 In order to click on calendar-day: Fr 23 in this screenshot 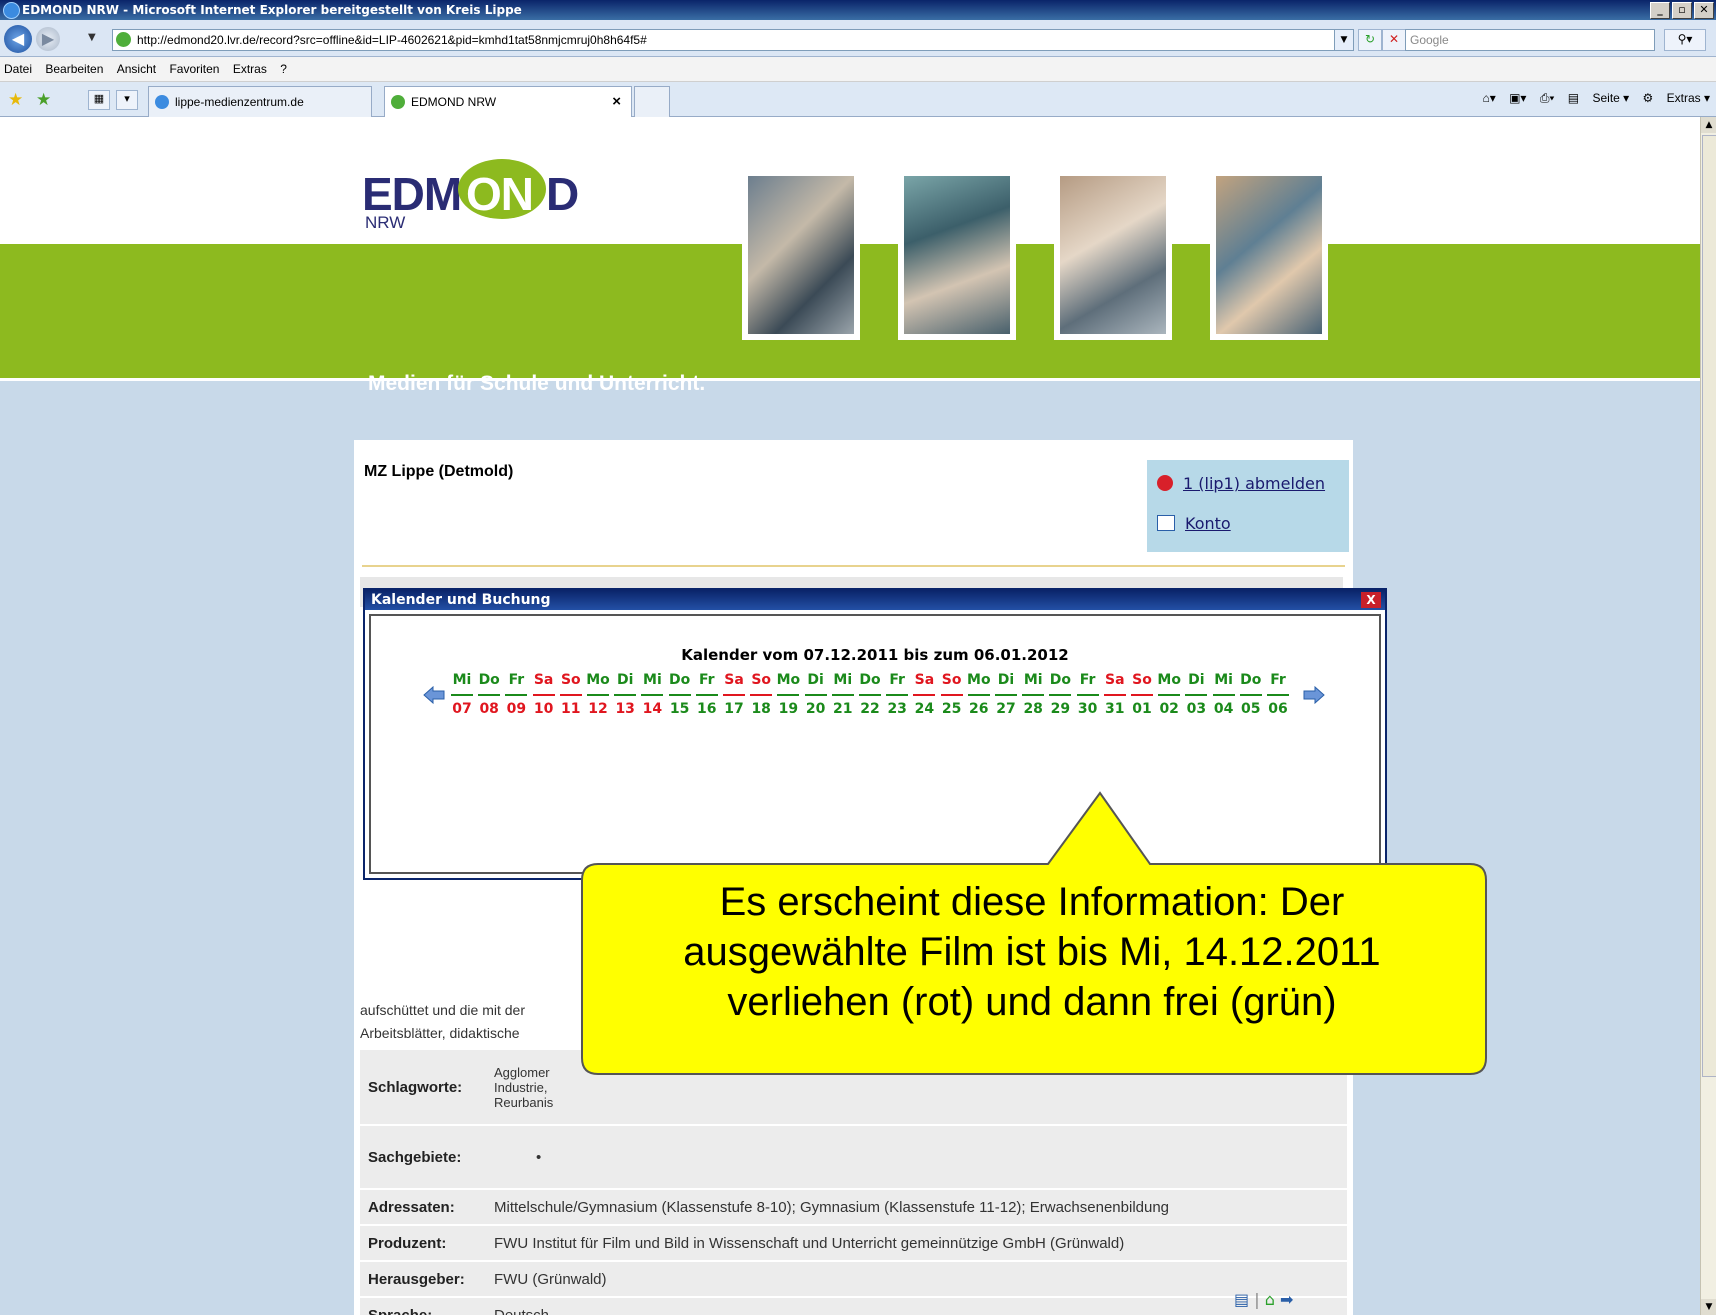, I will do `click(897, 696)`.